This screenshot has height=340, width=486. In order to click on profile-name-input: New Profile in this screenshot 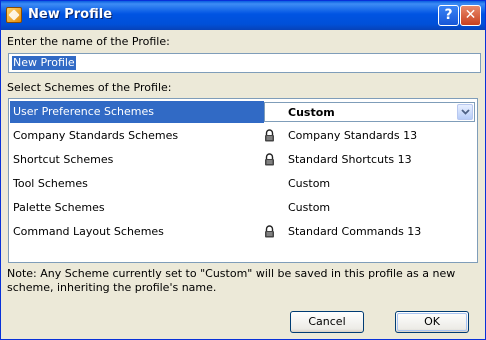, I will do `click(244, 63)`.